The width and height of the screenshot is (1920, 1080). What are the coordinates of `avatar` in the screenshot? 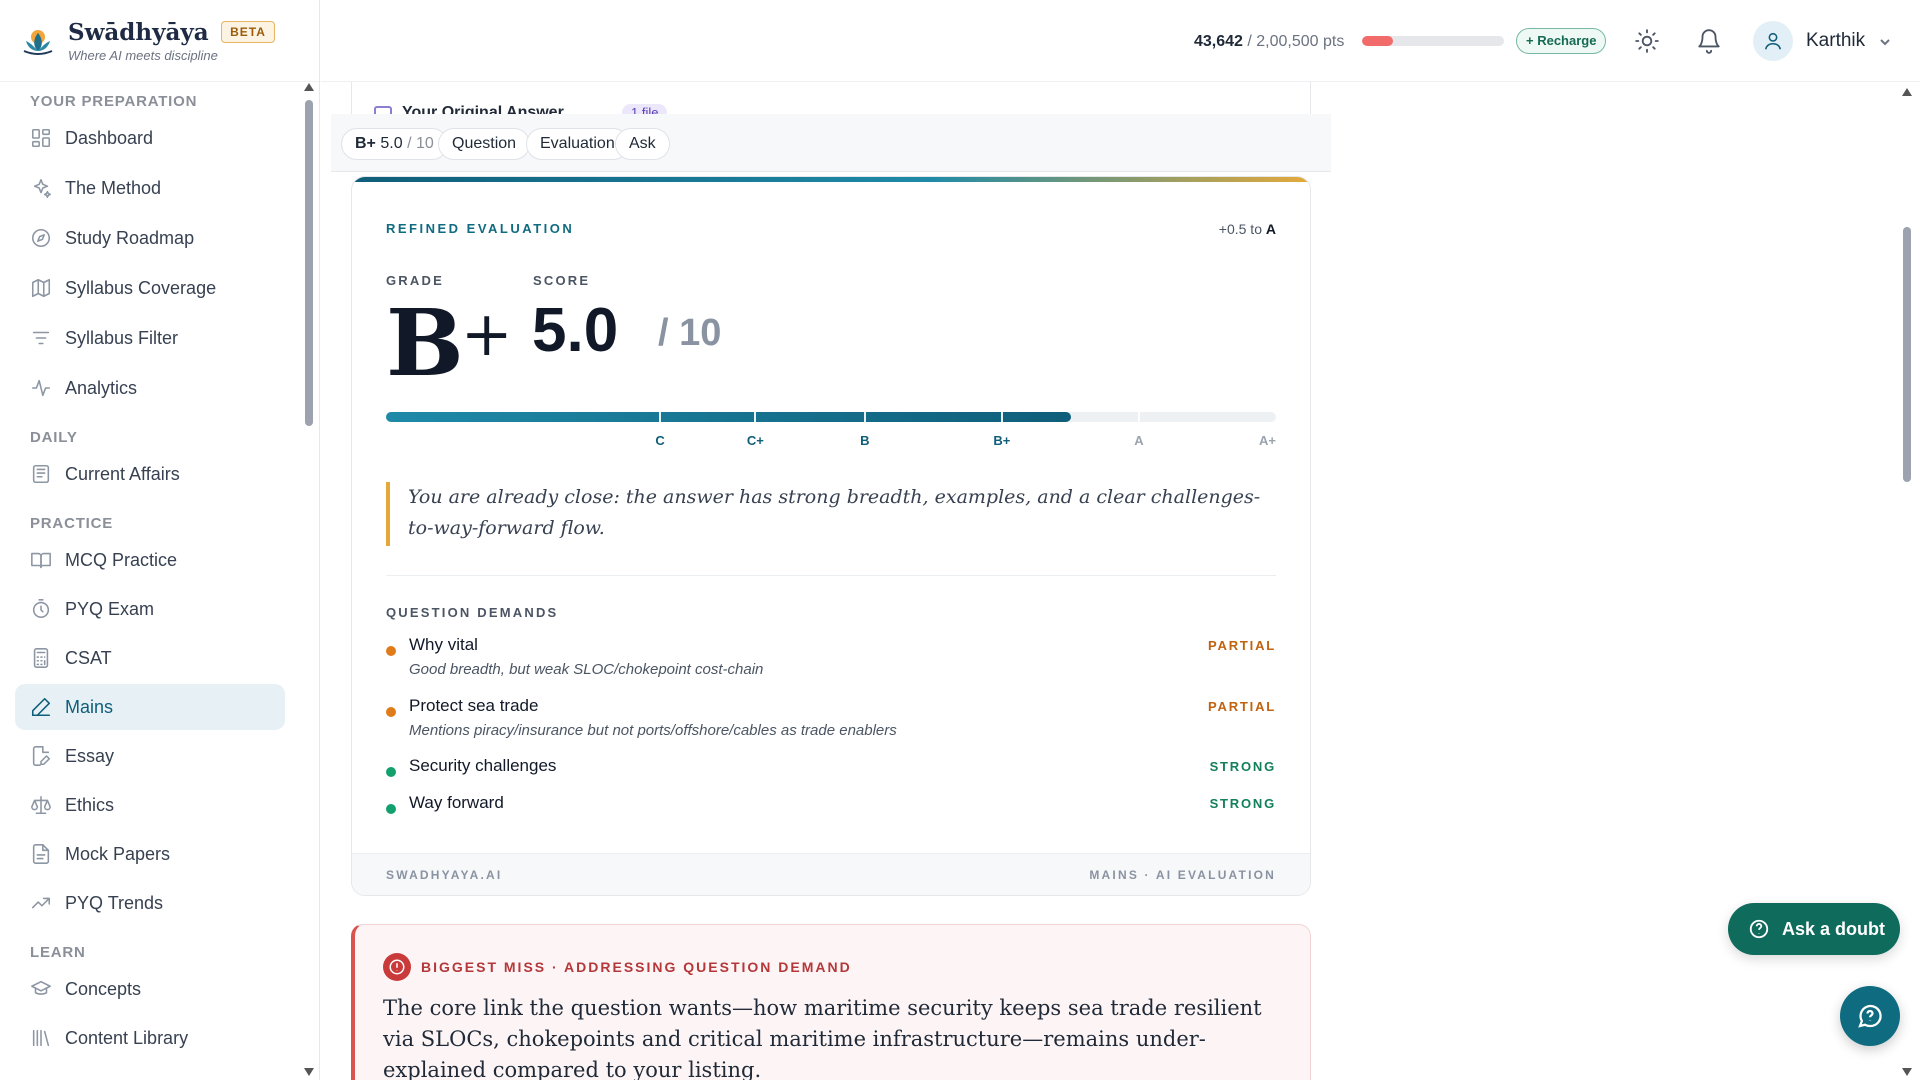 It's located at (1773, 41).